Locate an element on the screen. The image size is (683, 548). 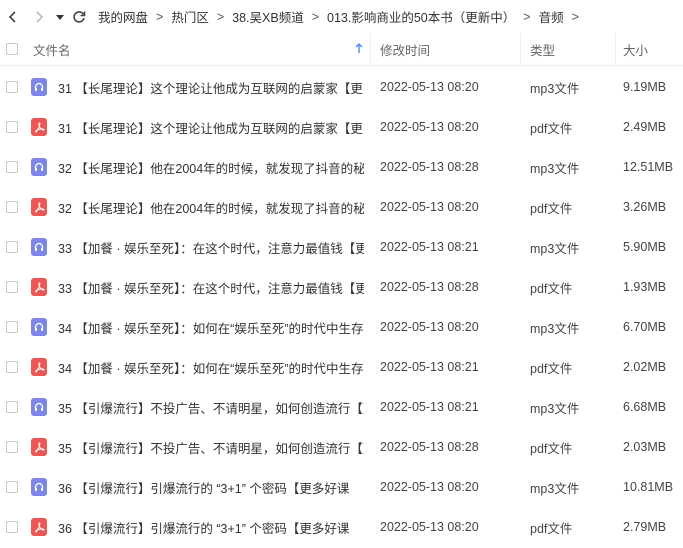
file-date: 2022-05-13 08:20 is located at coordinates (429, 487).